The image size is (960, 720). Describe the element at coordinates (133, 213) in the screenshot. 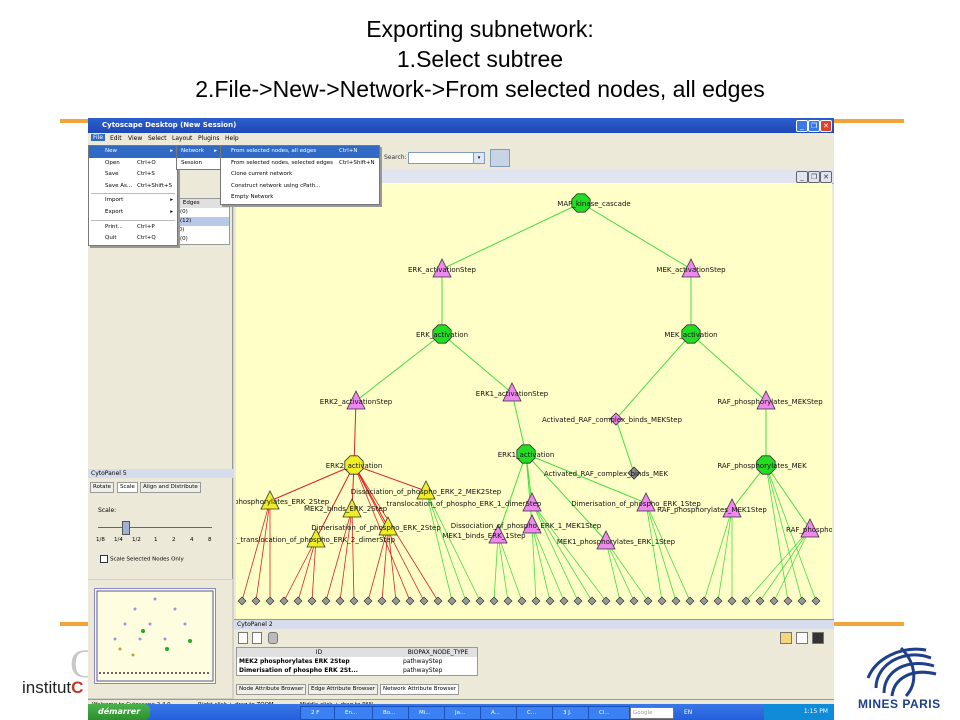

I see `menu-item-export: Export ▸` at that location.